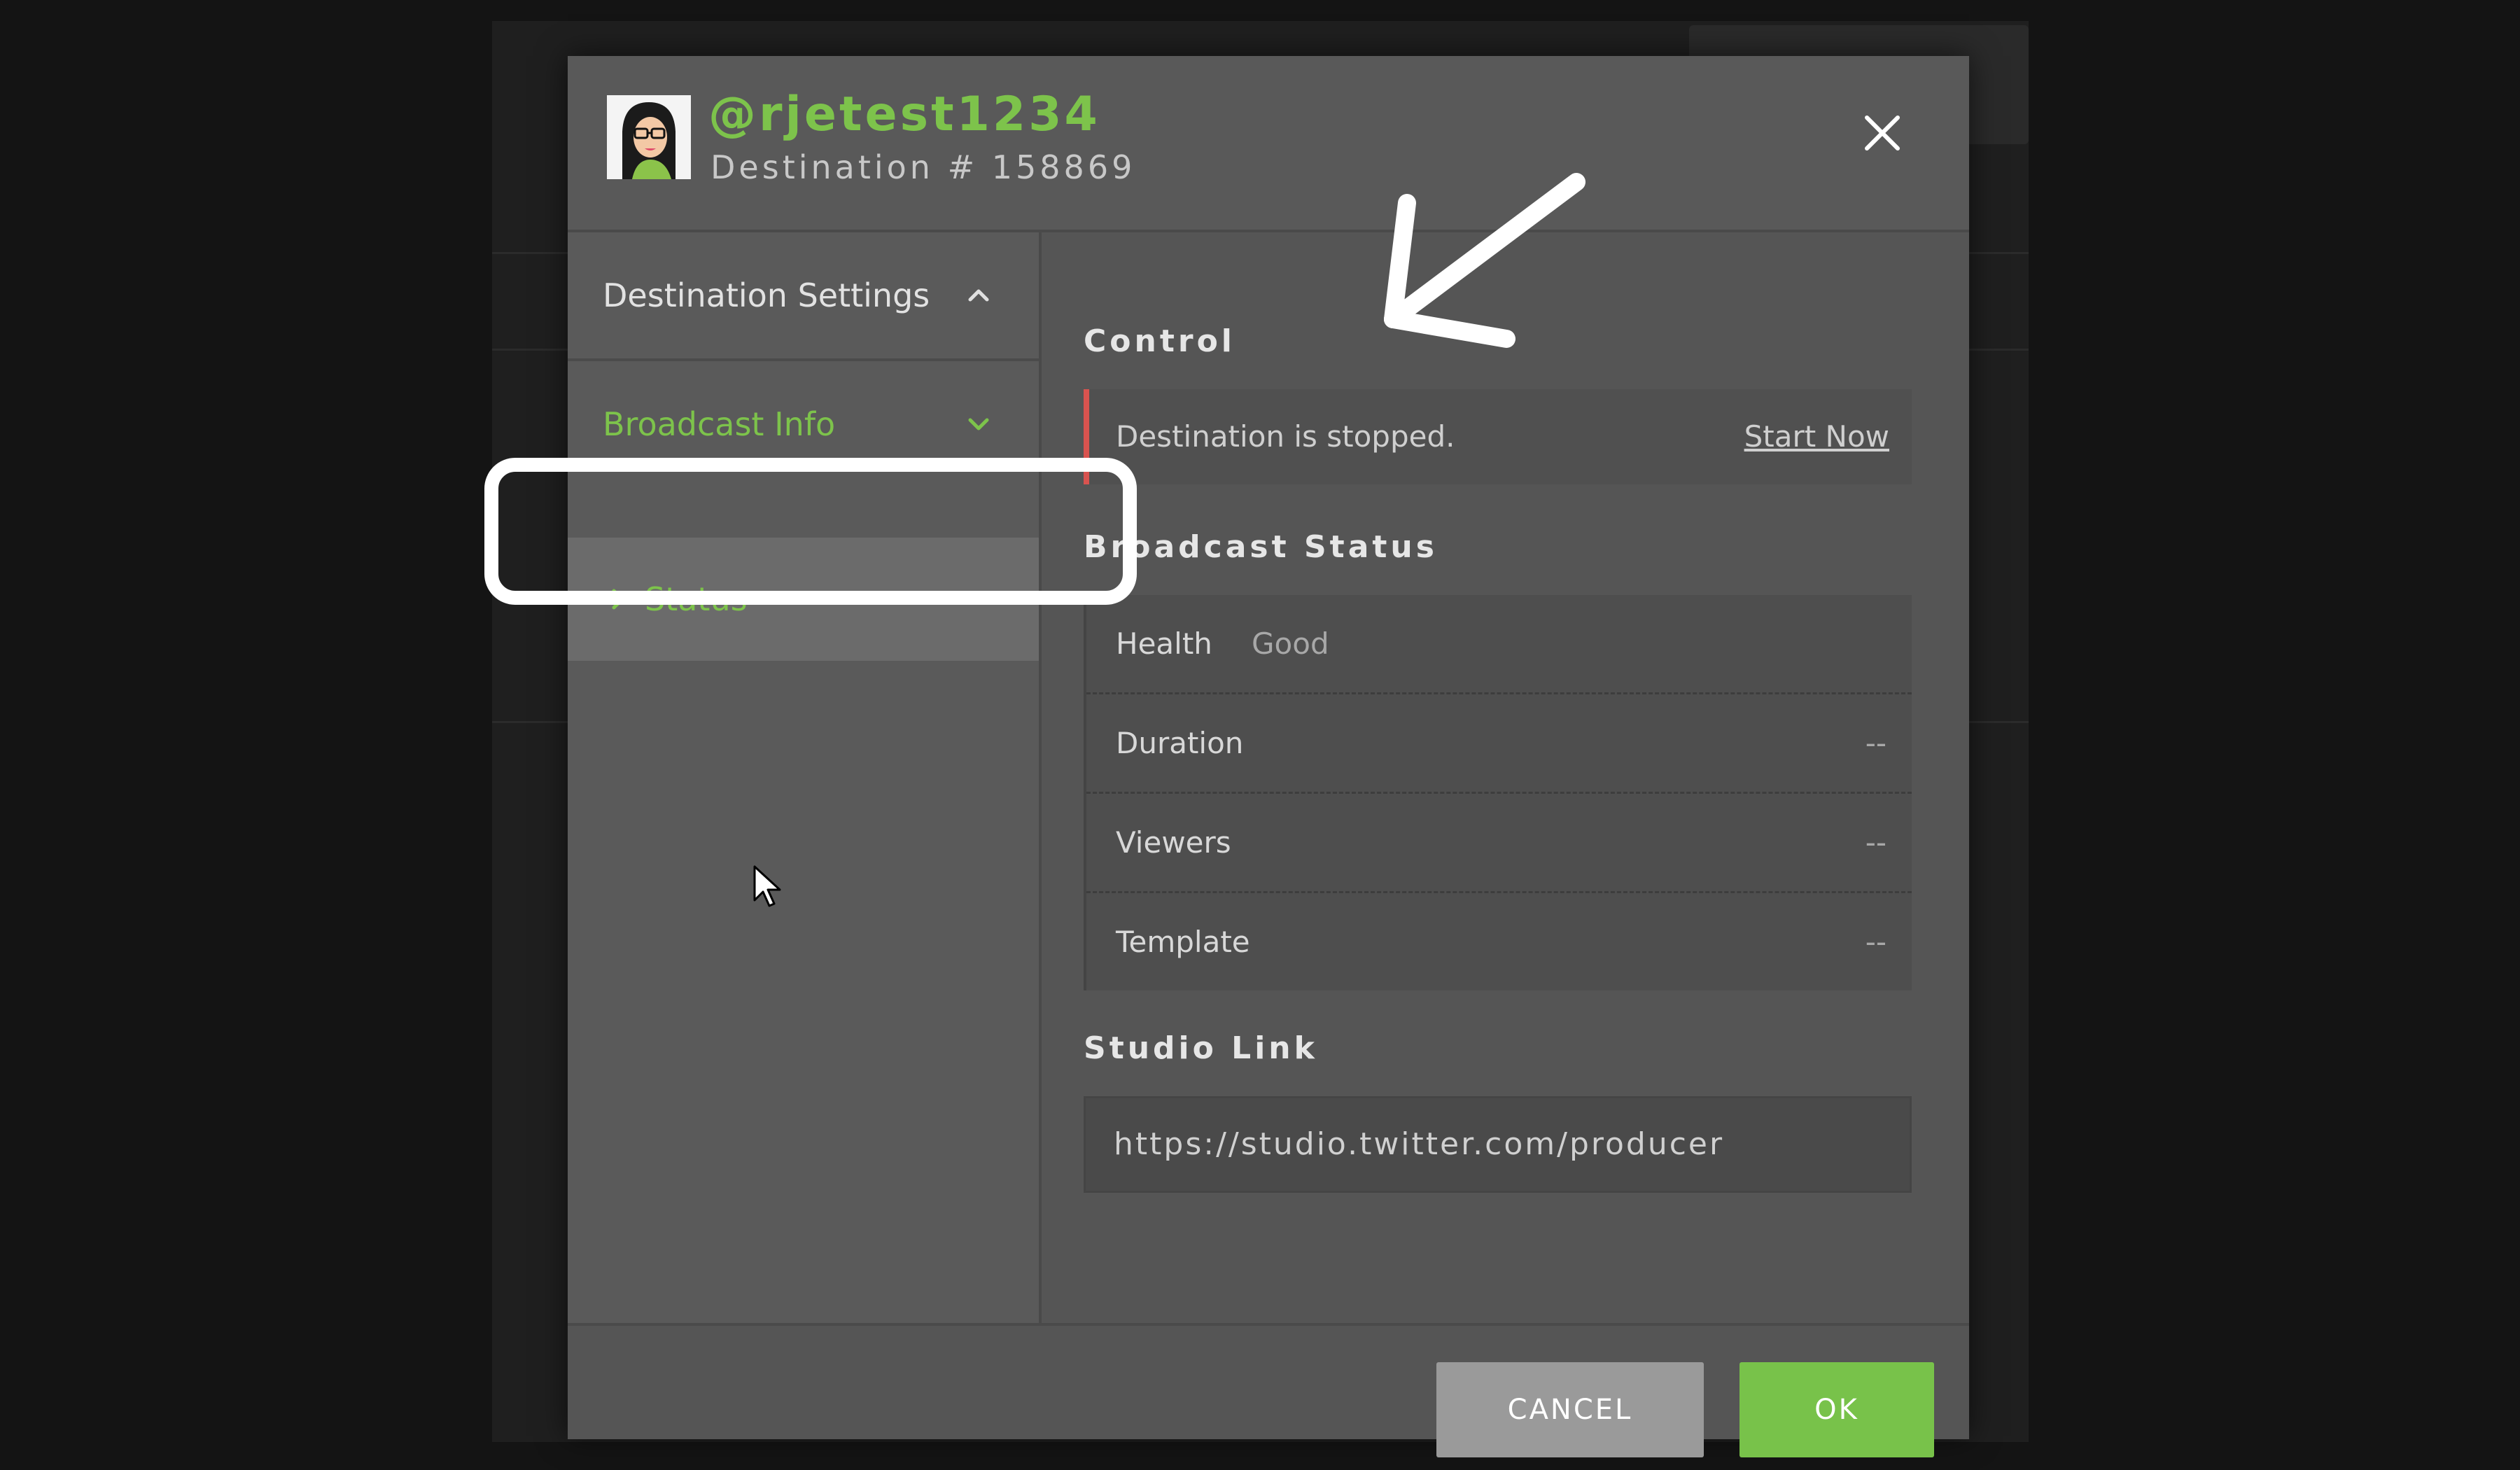 Image resolution: width=2520 pixels, height=1470 pixels. Describe the element at coordinates (1268, 144) in the screenshot. I see `modal-header: @rjetest1234 Destination # 158869` at that location.